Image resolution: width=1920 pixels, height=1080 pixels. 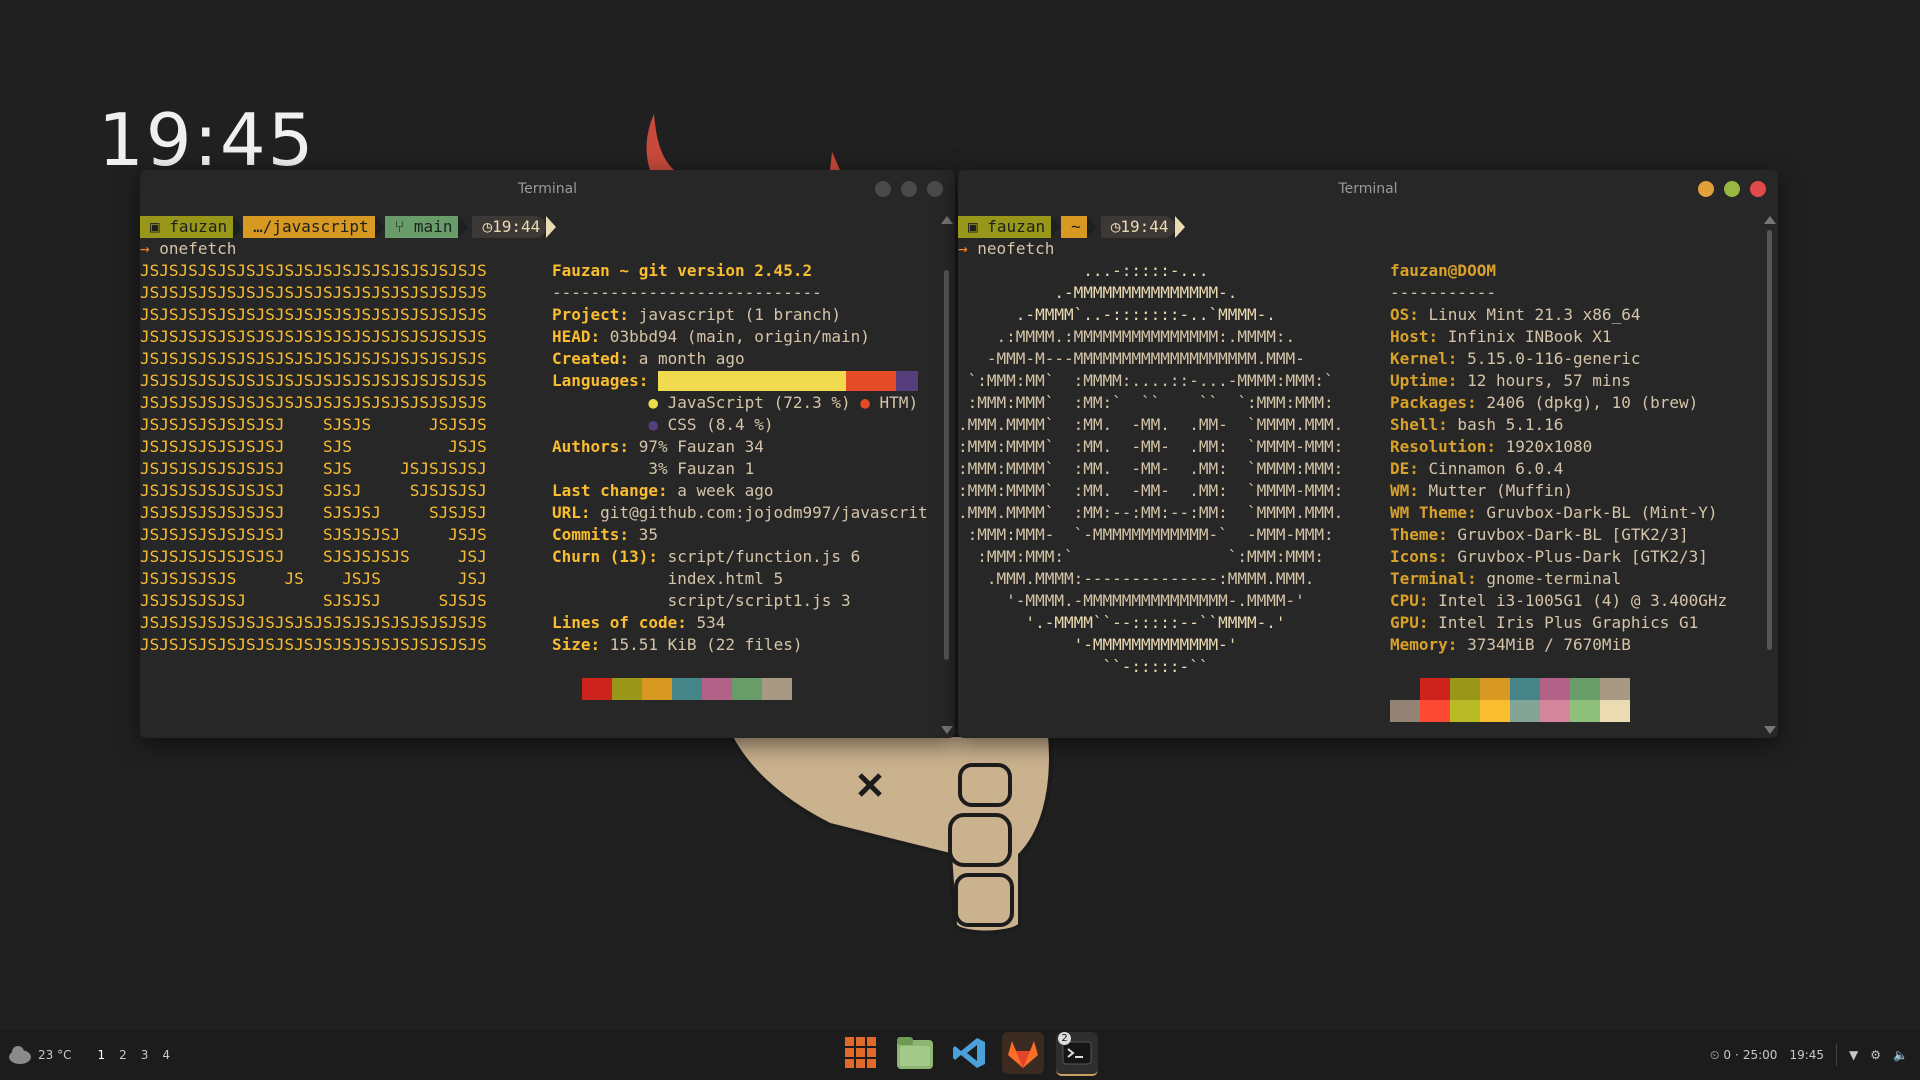 What do you see at coordinates (1083, 666) in the screenshot?
I see `logo-line: ``-:::::-``` at bounding box center [1083, 666].